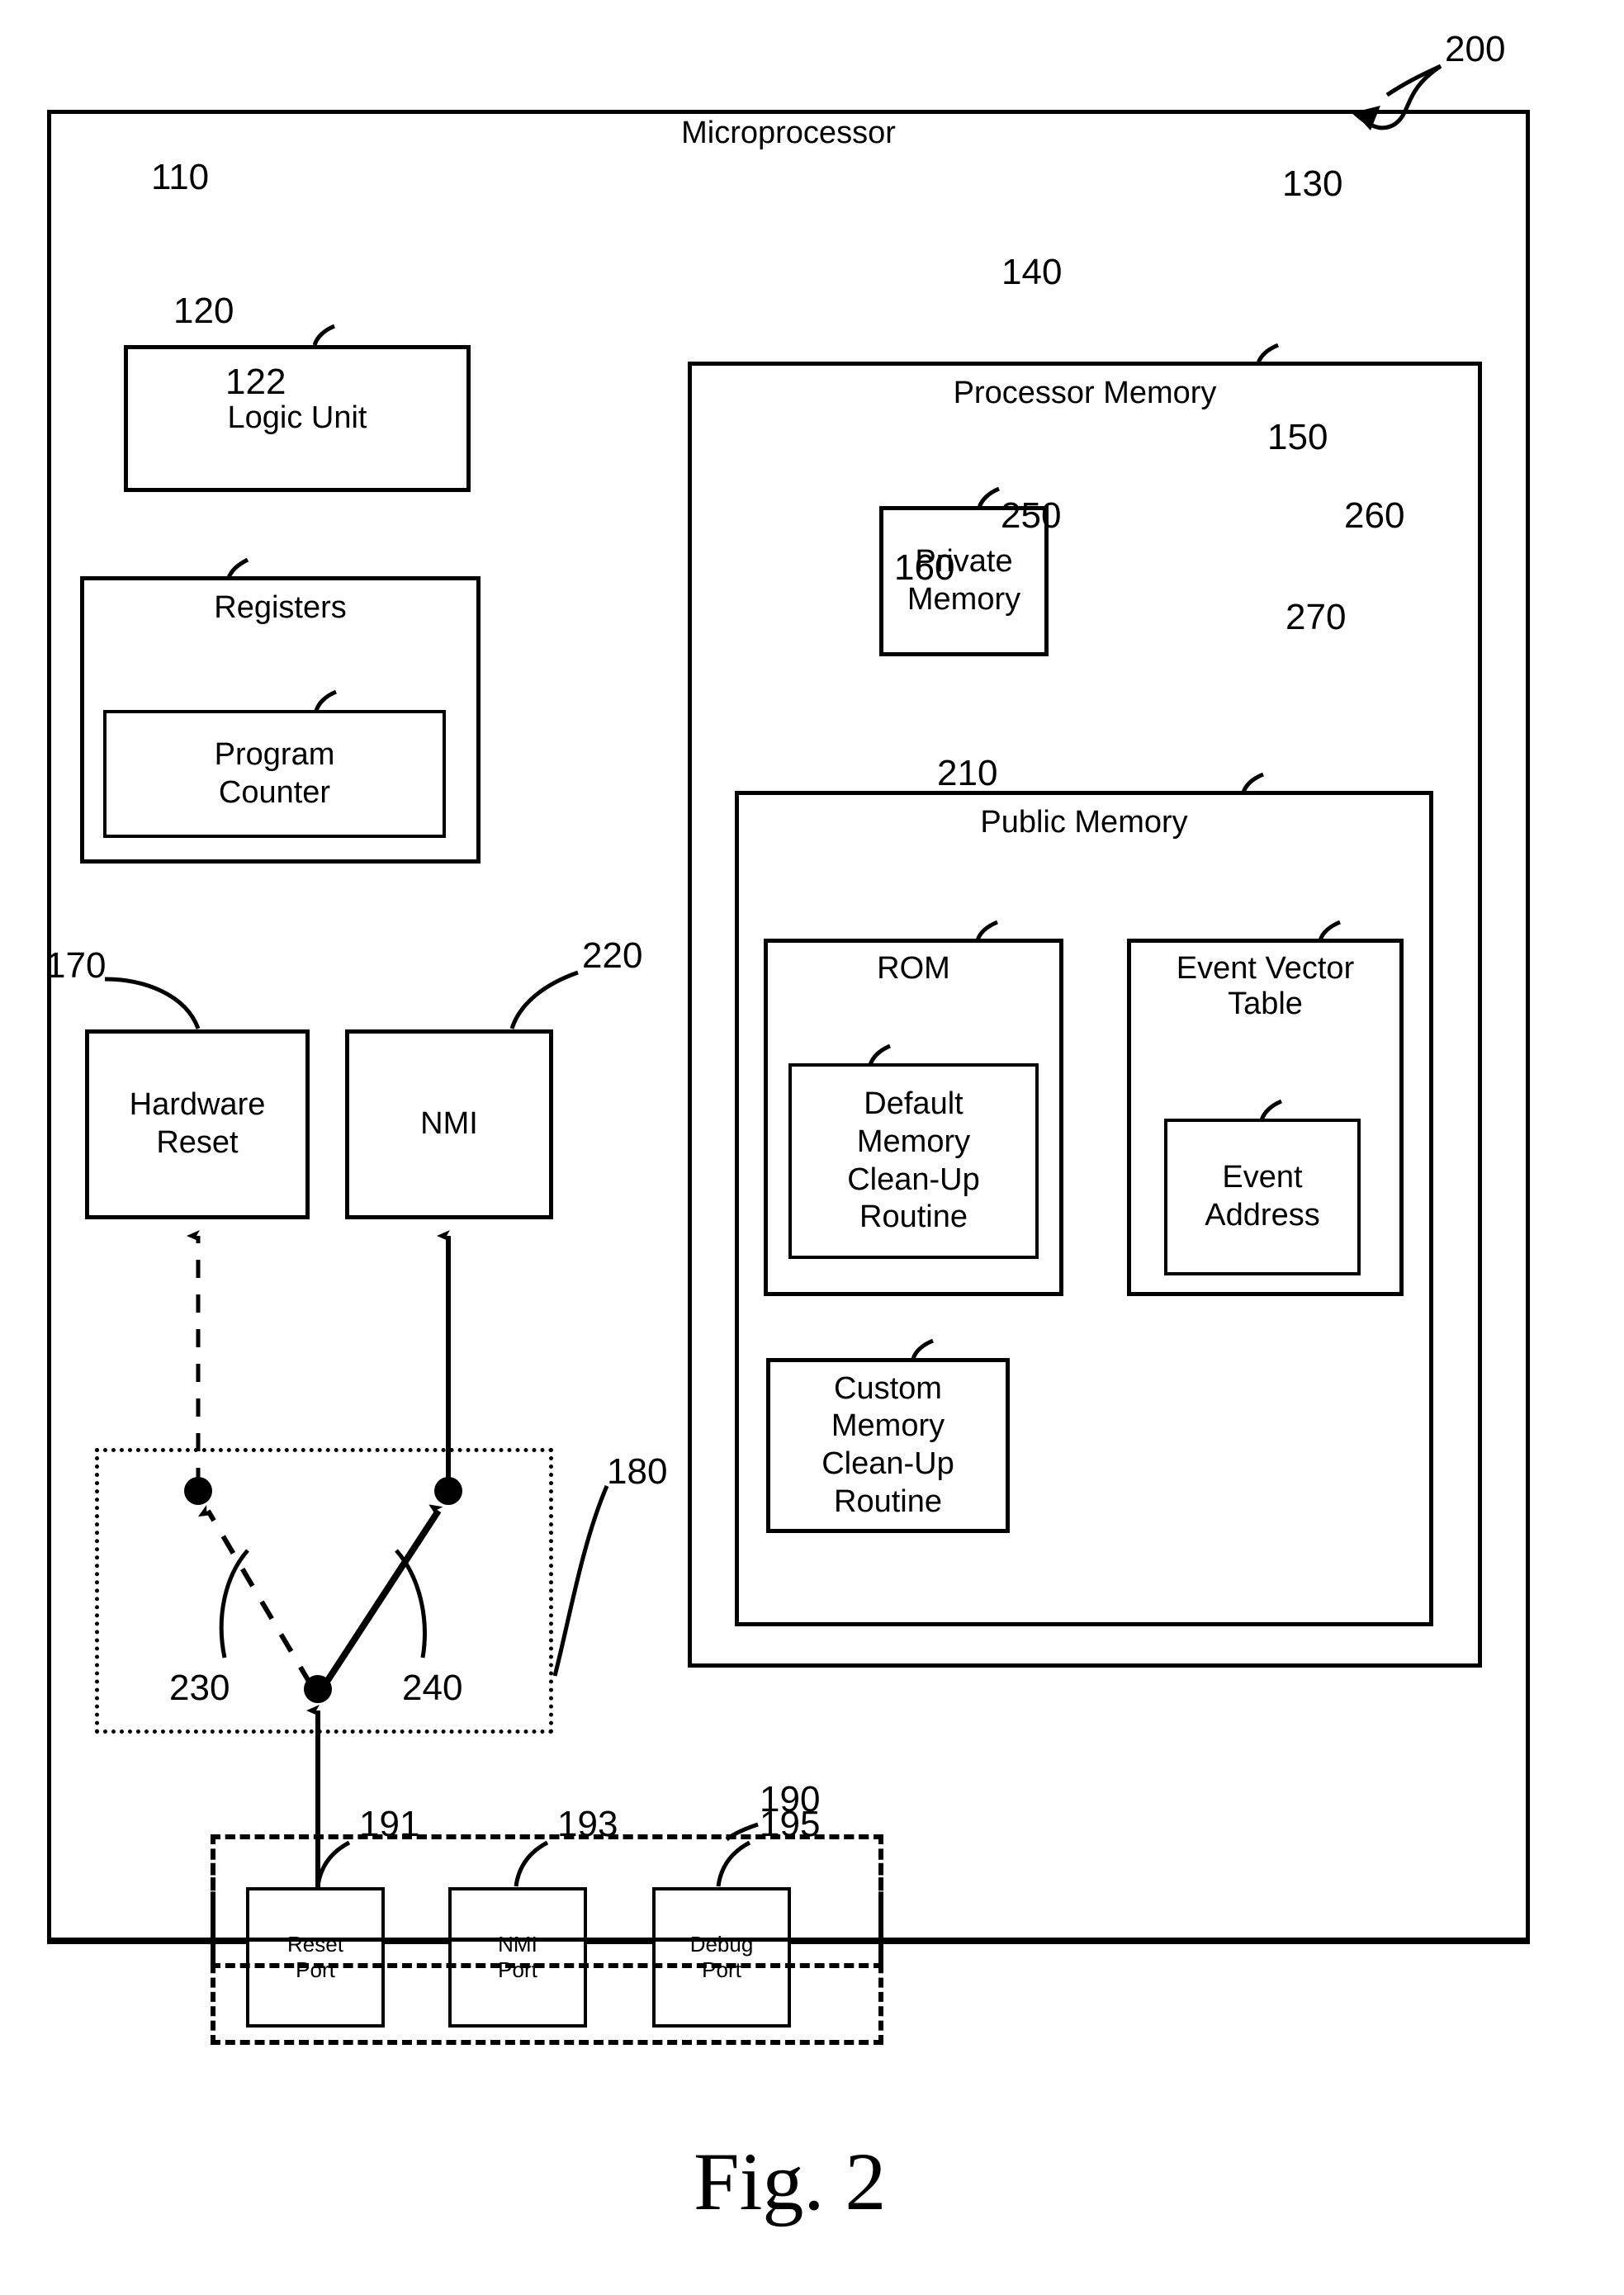  Describe the element at coordinates (913, 968) in the screenshot. I see `rom-label: ROM` at that location.